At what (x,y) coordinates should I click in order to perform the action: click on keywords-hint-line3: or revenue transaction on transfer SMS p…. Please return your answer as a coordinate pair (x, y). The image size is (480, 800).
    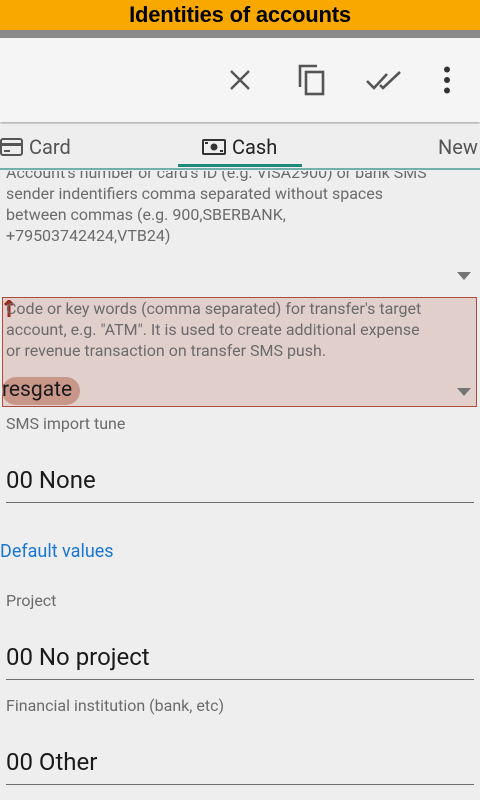
    Looking at the image, I should click on (166, 350).